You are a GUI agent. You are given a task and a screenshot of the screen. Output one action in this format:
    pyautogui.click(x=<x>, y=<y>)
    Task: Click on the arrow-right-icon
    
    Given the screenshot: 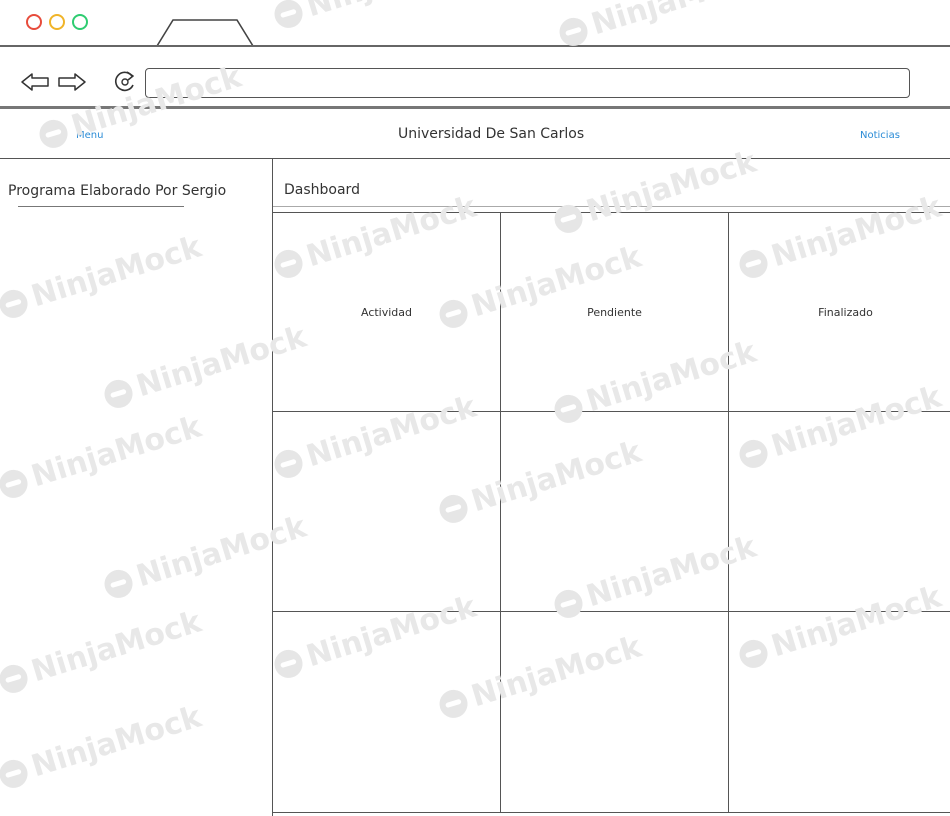 What is the action you would take?
    pyautogui.click(x=72, y=82)
    